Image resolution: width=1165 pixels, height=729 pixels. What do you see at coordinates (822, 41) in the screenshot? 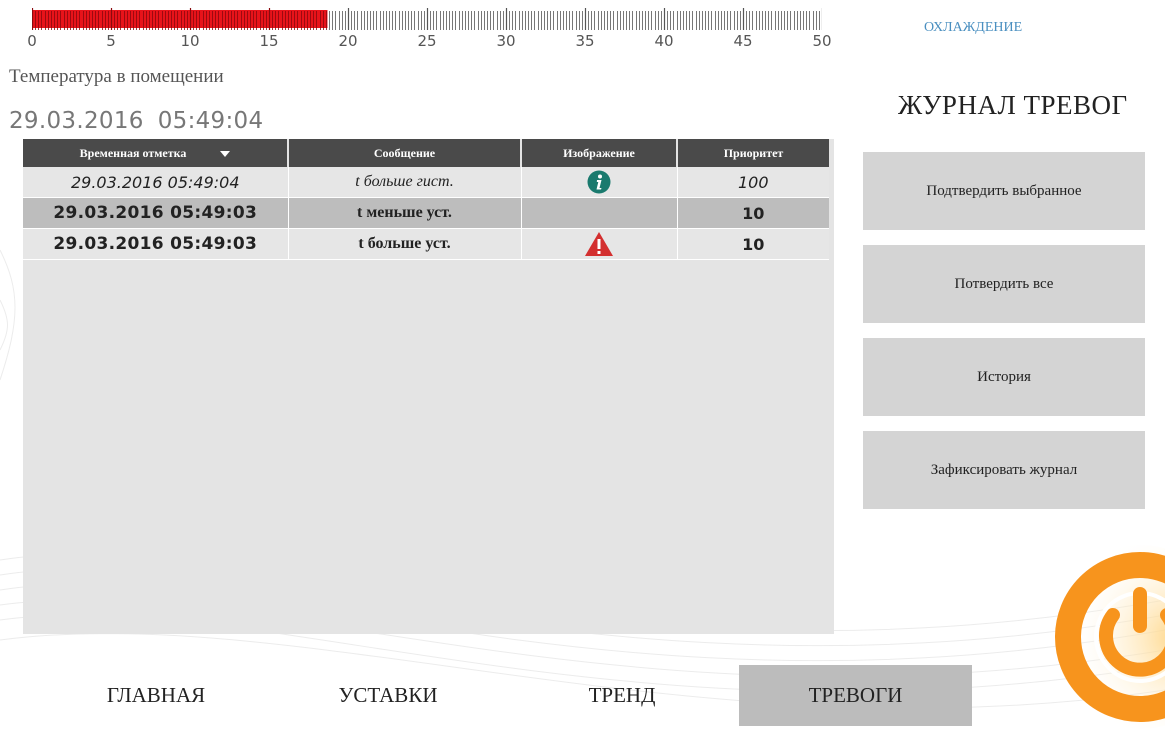
I see `scale-tick-label: 50` at bounding box center [822, 41].